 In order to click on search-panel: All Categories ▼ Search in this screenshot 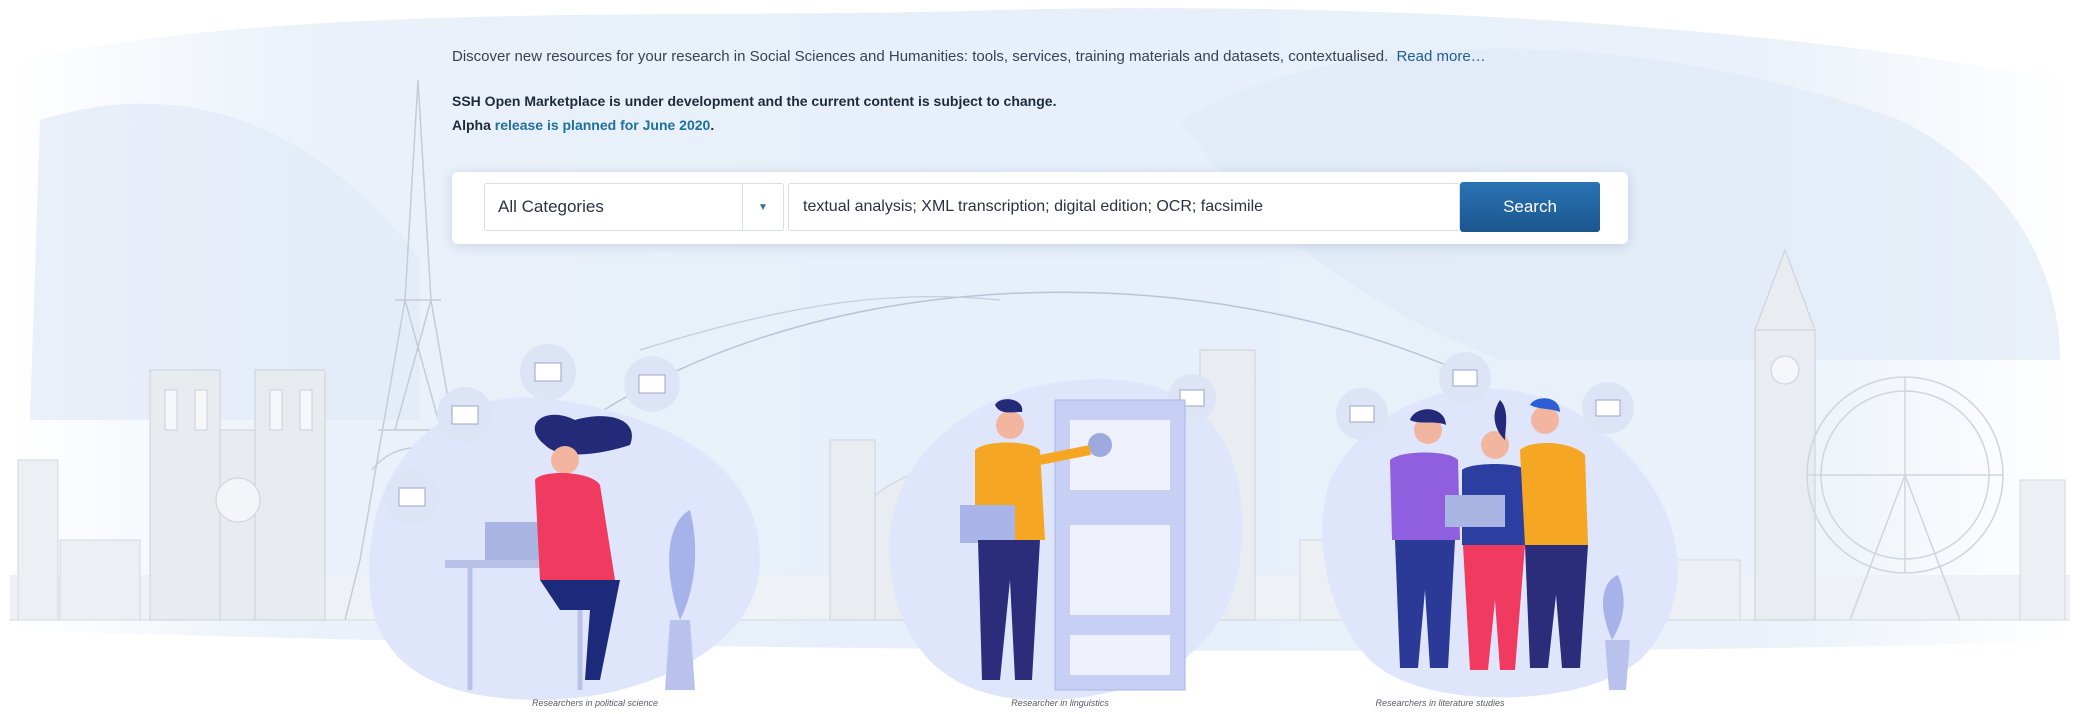, I will do `click(1040, 208)`.